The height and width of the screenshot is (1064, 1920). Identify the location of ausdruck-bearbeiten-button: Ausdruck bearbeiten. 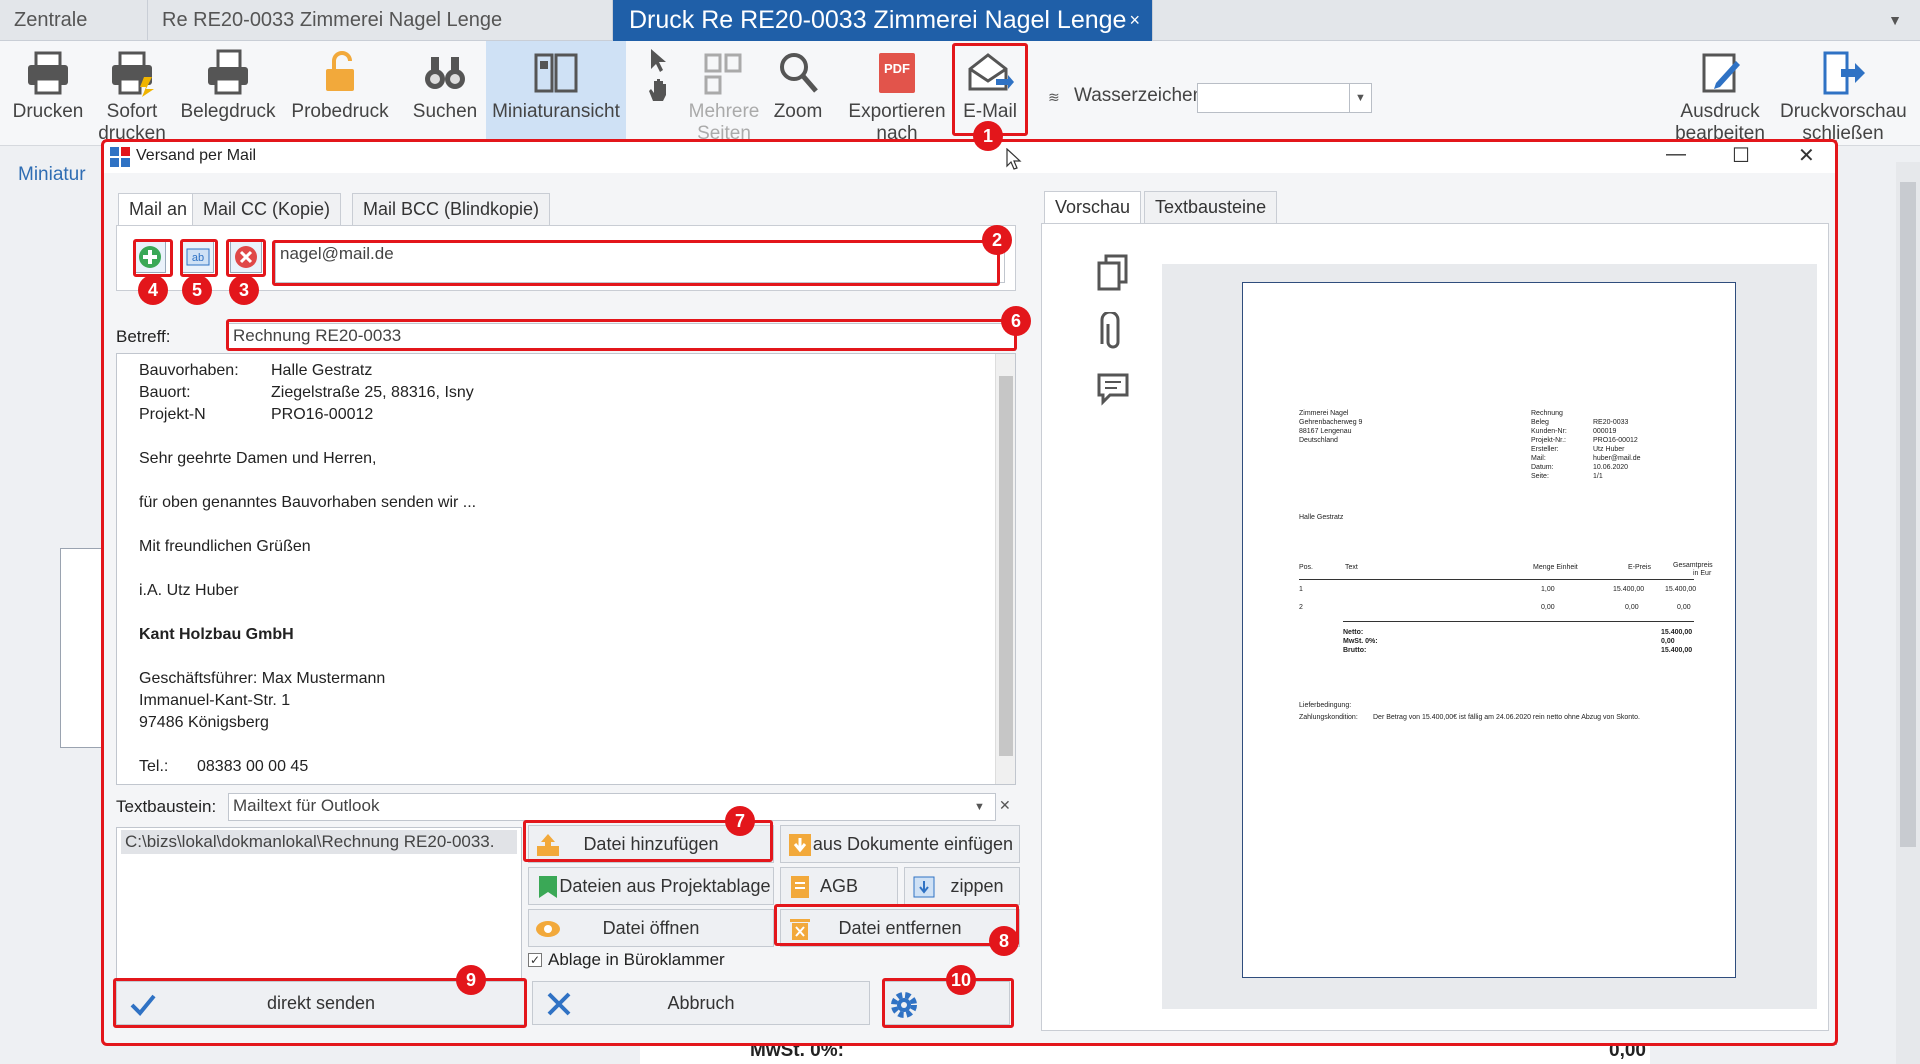
(1720, 93).